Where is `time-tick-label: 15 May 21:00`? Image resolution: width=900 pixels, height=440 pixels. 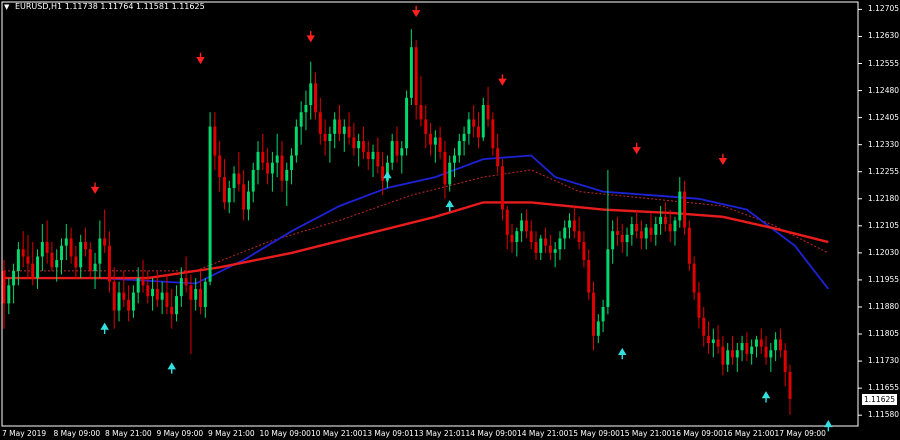 time-tick-label: 15 May 21:00 is located at coordinates (646, 433).